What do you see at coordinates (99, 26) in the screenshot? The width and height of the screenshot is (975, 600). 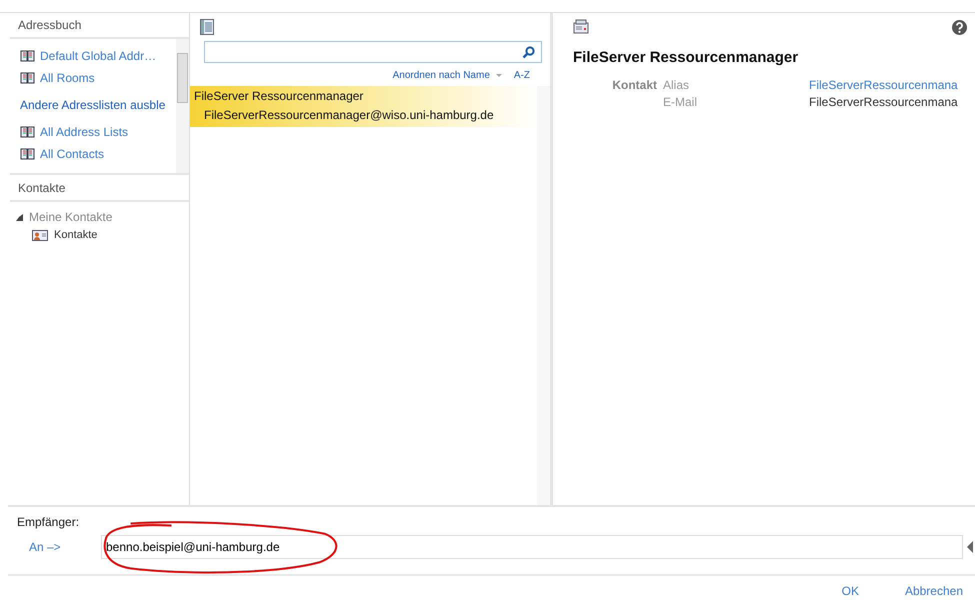 I see `panel-title: Adressbuch` at bounding box center [99, 26].